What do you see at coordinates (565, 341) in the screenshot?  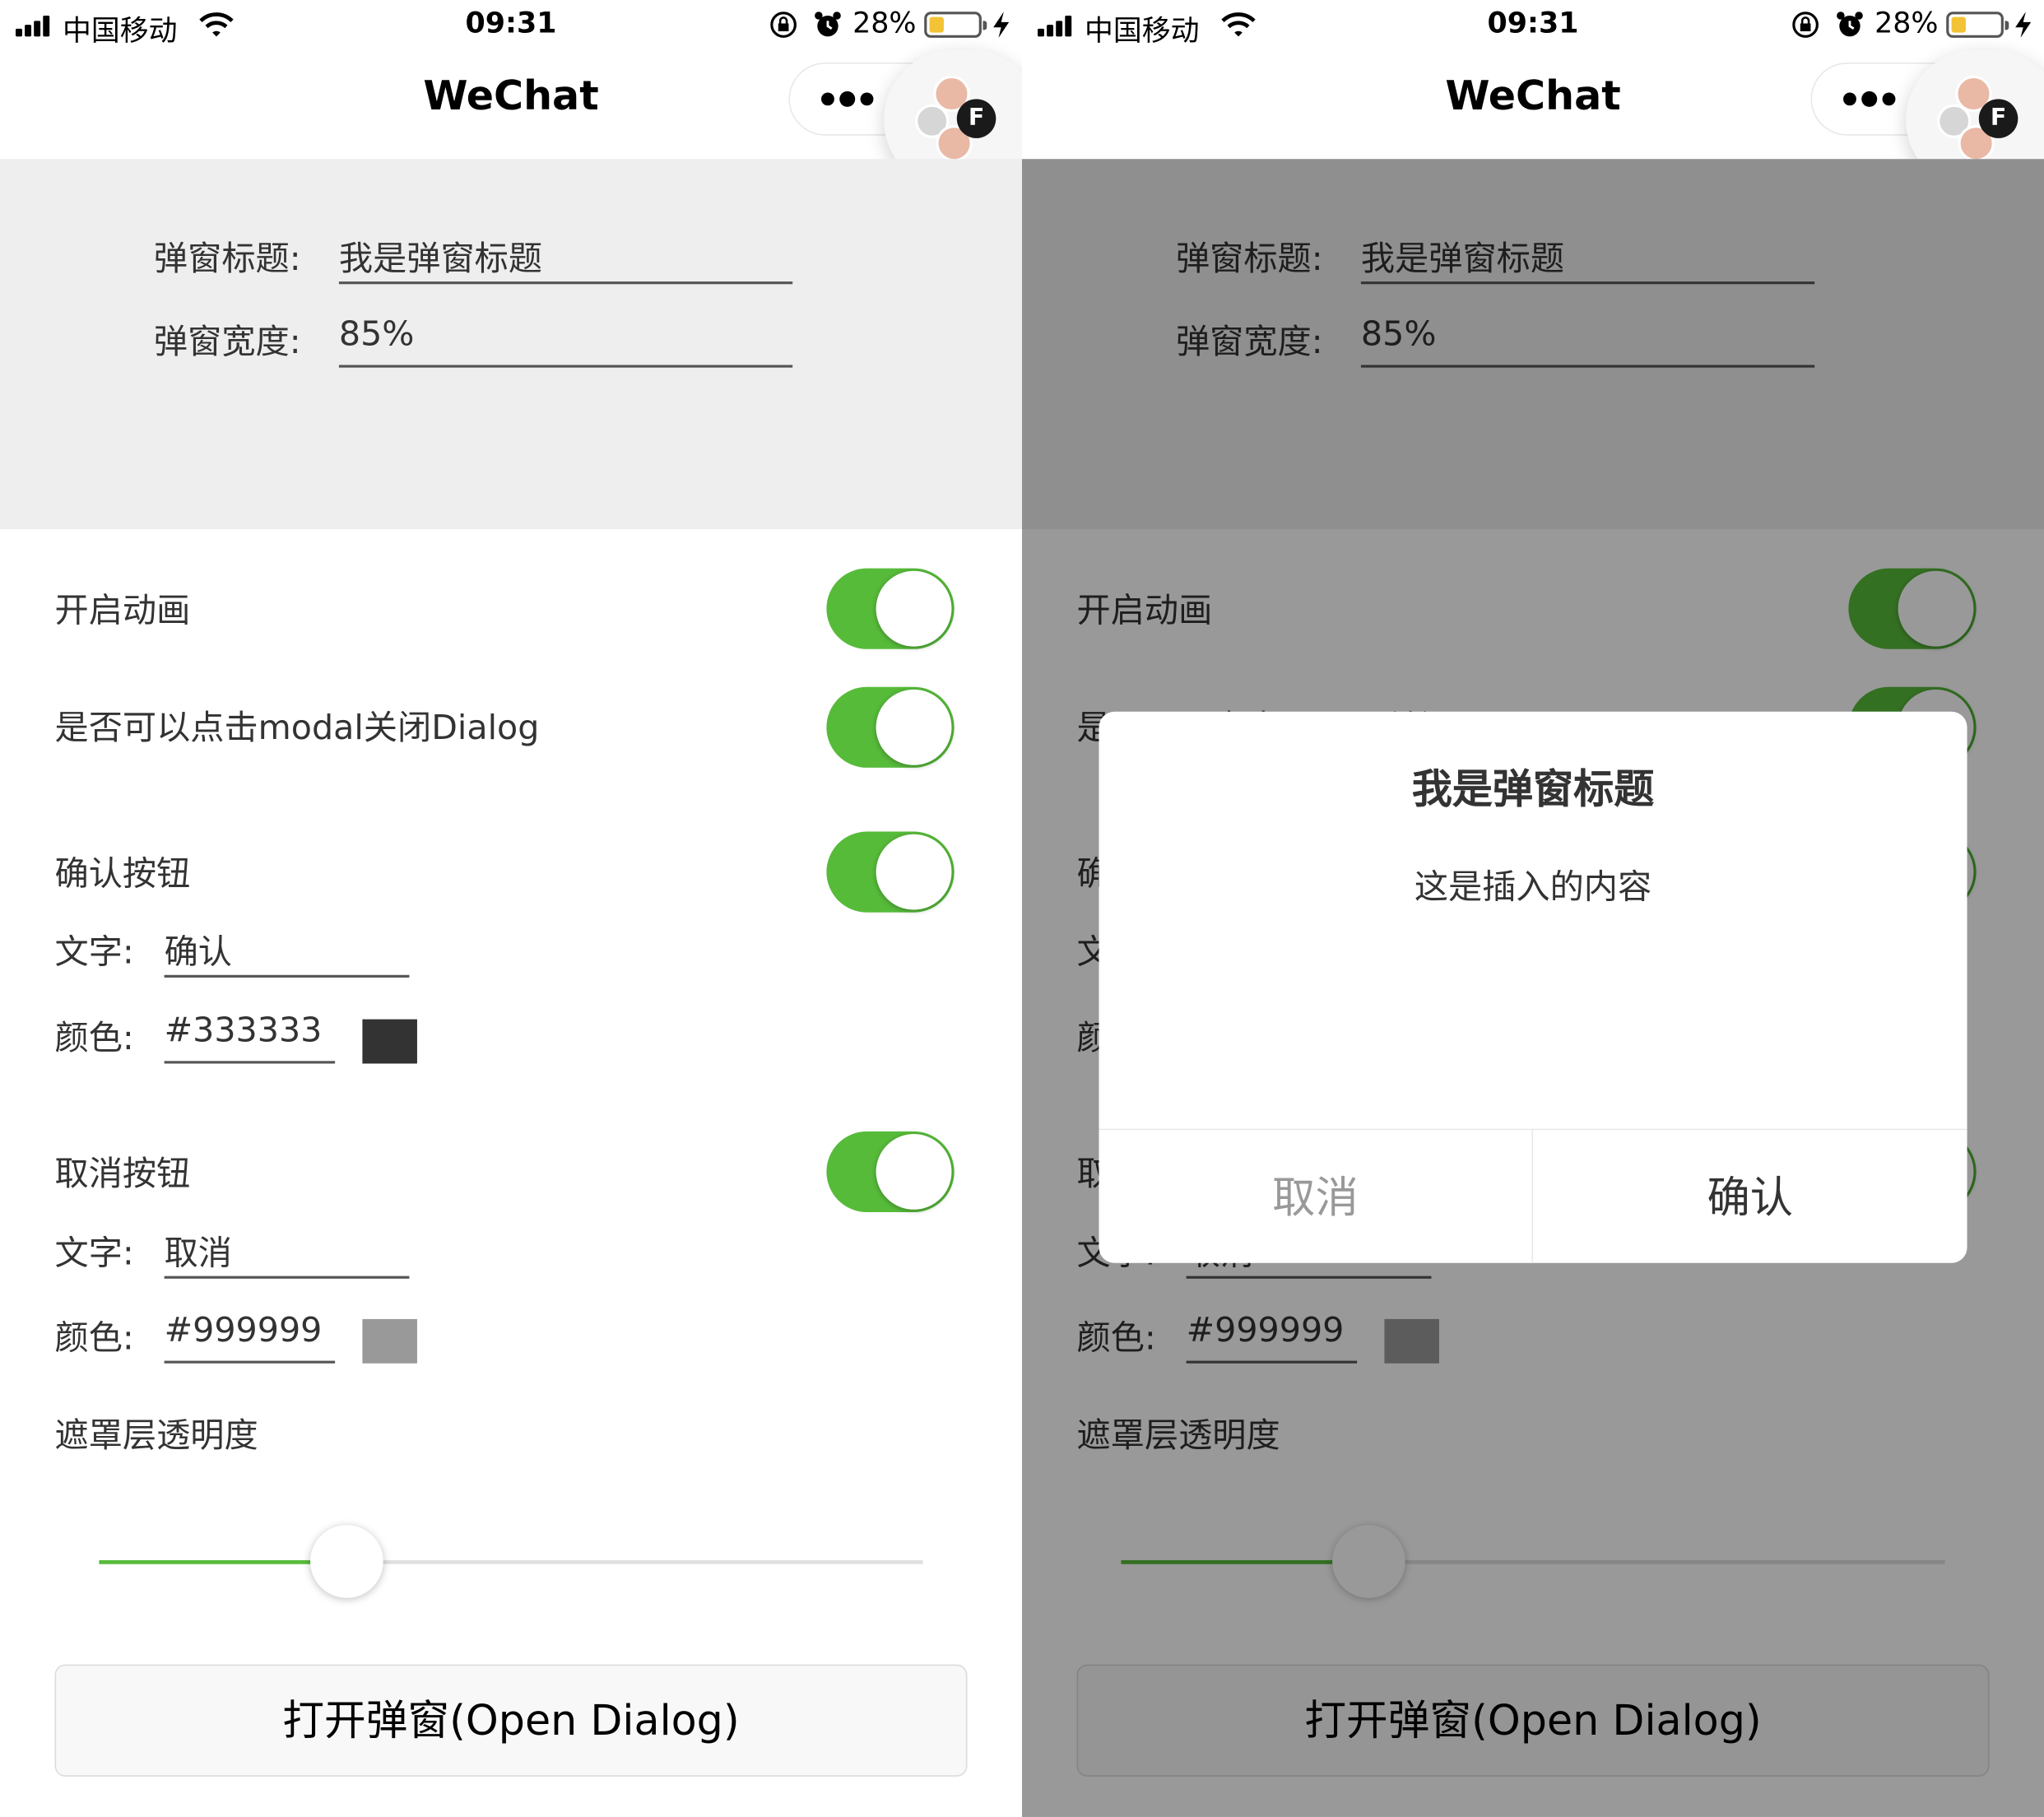 I see `width-input: 85%` at bounding box center [565, 341].